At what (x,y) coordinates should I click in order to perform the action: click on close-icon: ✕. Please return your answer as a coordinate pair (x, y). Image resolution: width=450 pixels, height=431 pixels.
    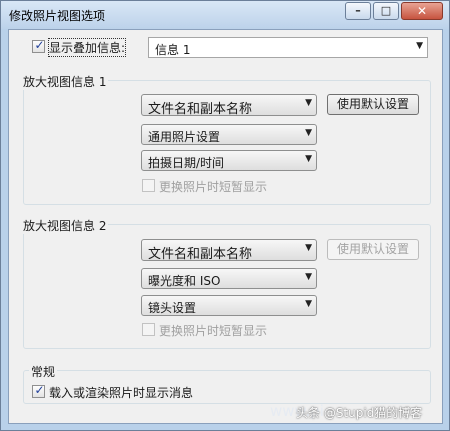
    Looking at the image, I should click on (422, 11).